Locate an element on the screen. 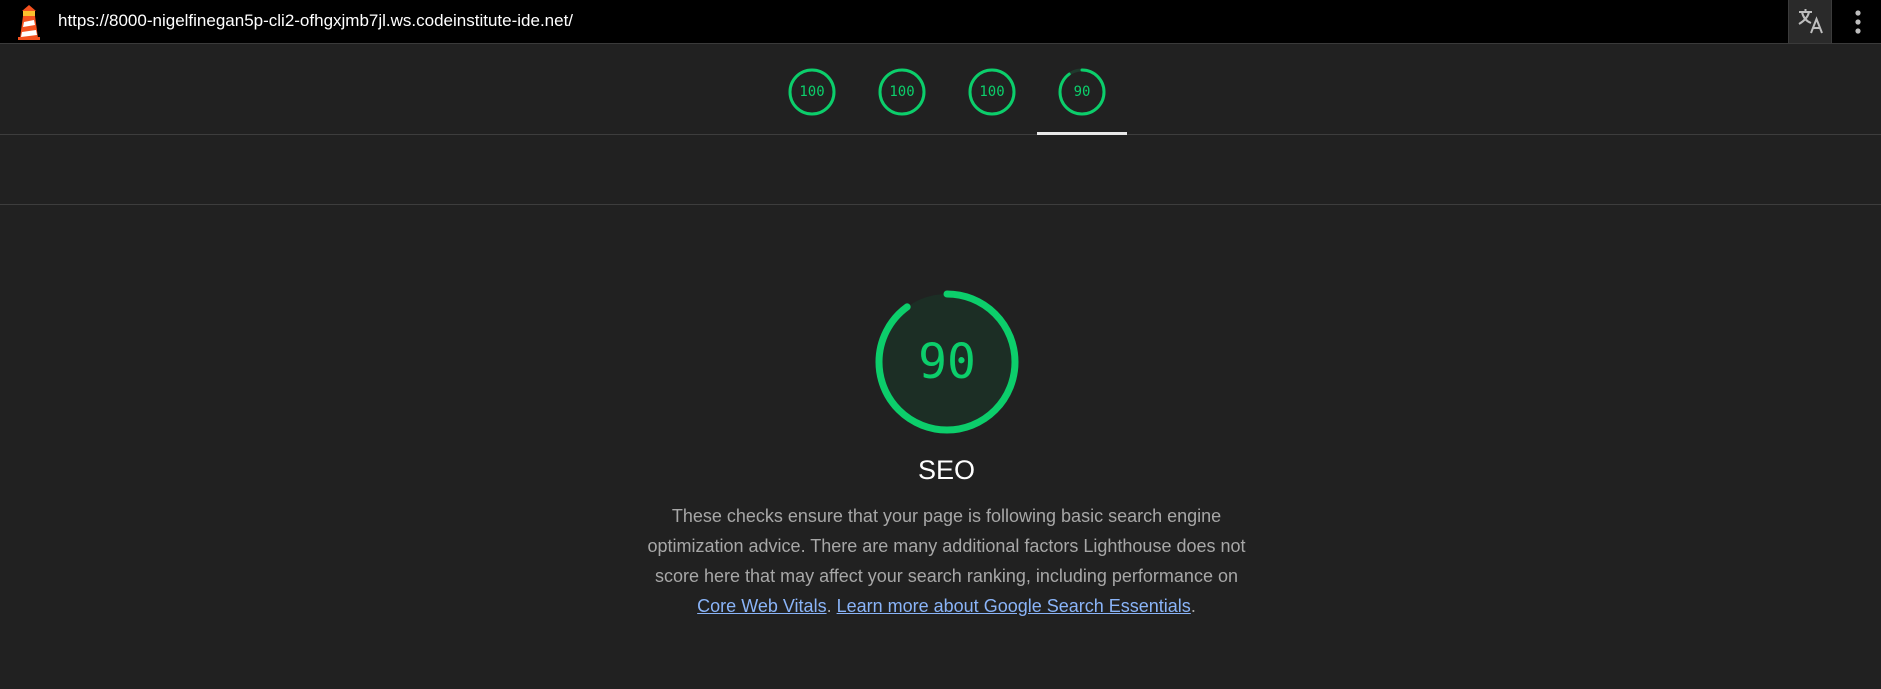 The height and width of the screenshot is (689, 1881). sticky-header-spacer is located at coordinates (940, 170).